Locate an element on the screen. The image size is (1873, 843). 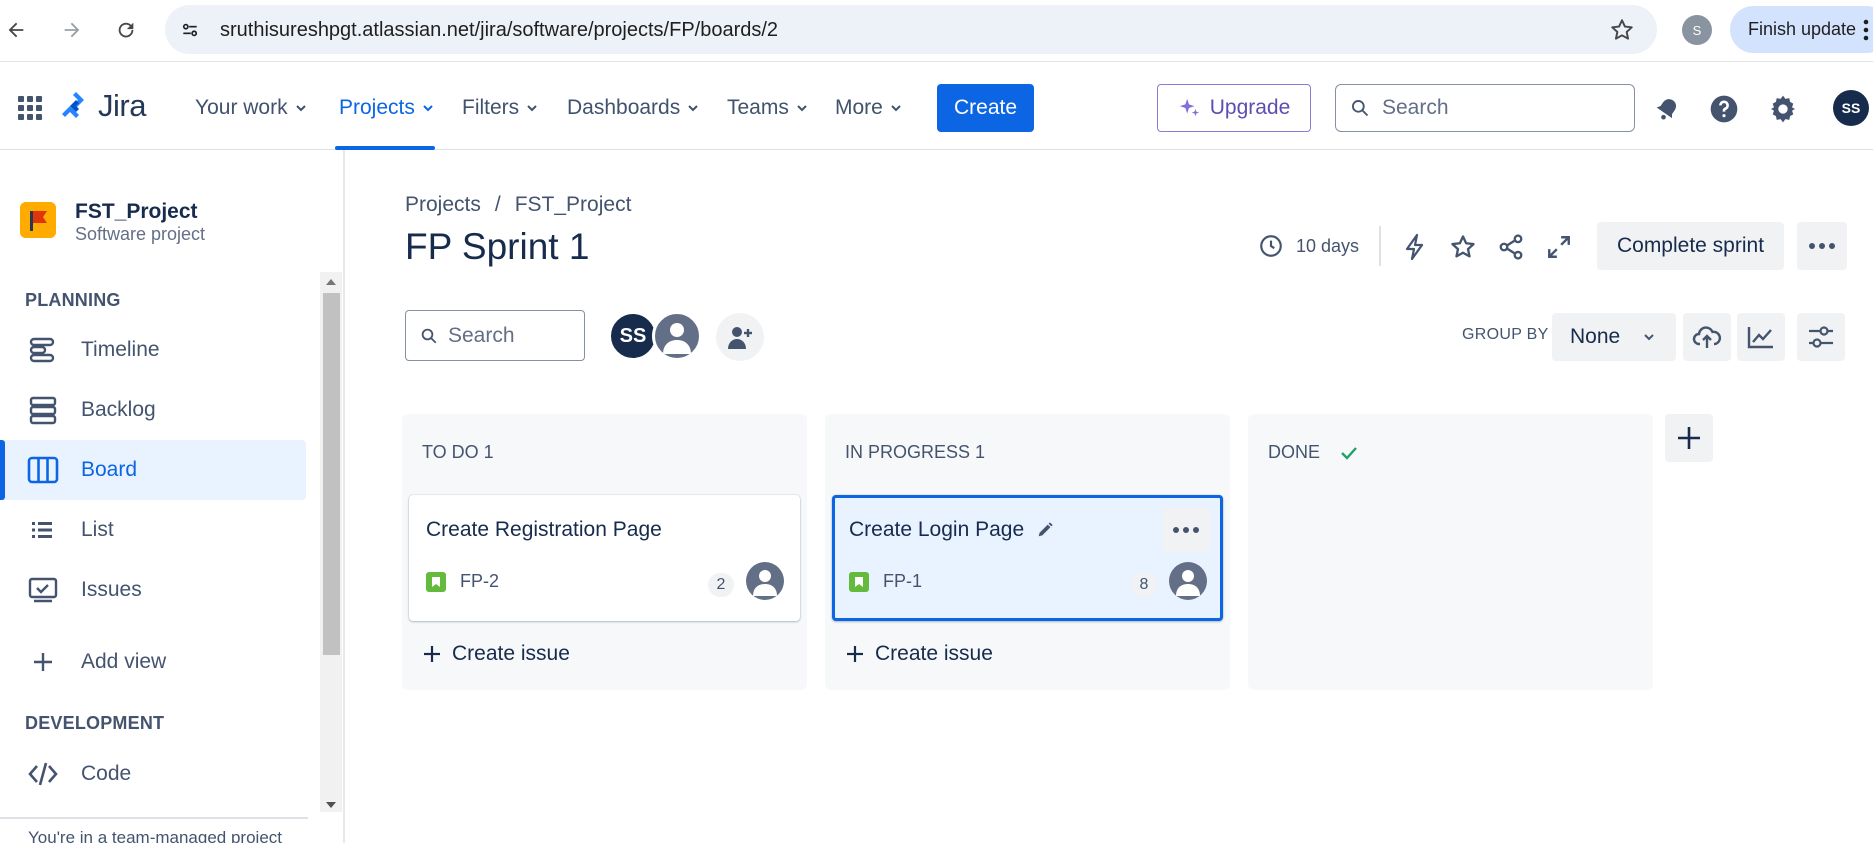
sidebar-item-board: Board is located at coordinates (153, 470).